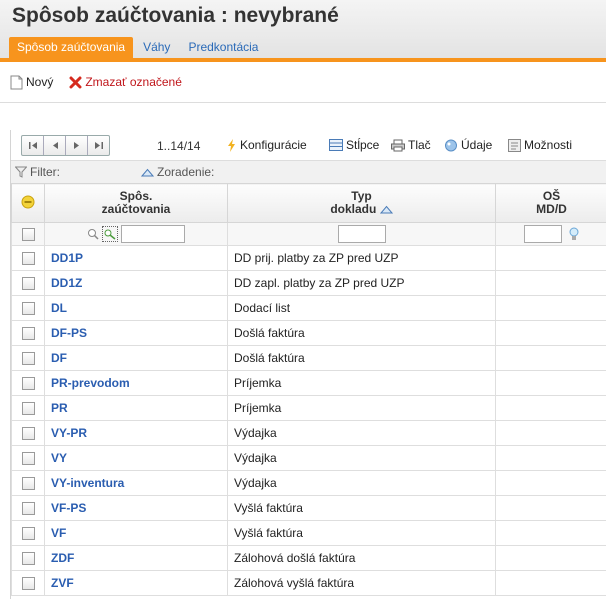 This screenshot has height=599, width=606. Describe the element at coordinates (59, 408) in the screenshot. I see `row-code-link: PR` at that location.